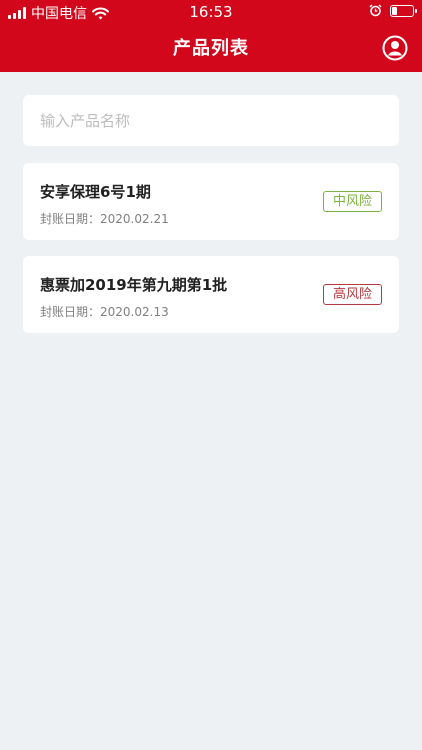  I want to click on risk-badge: 中风险, so click(352, 201).